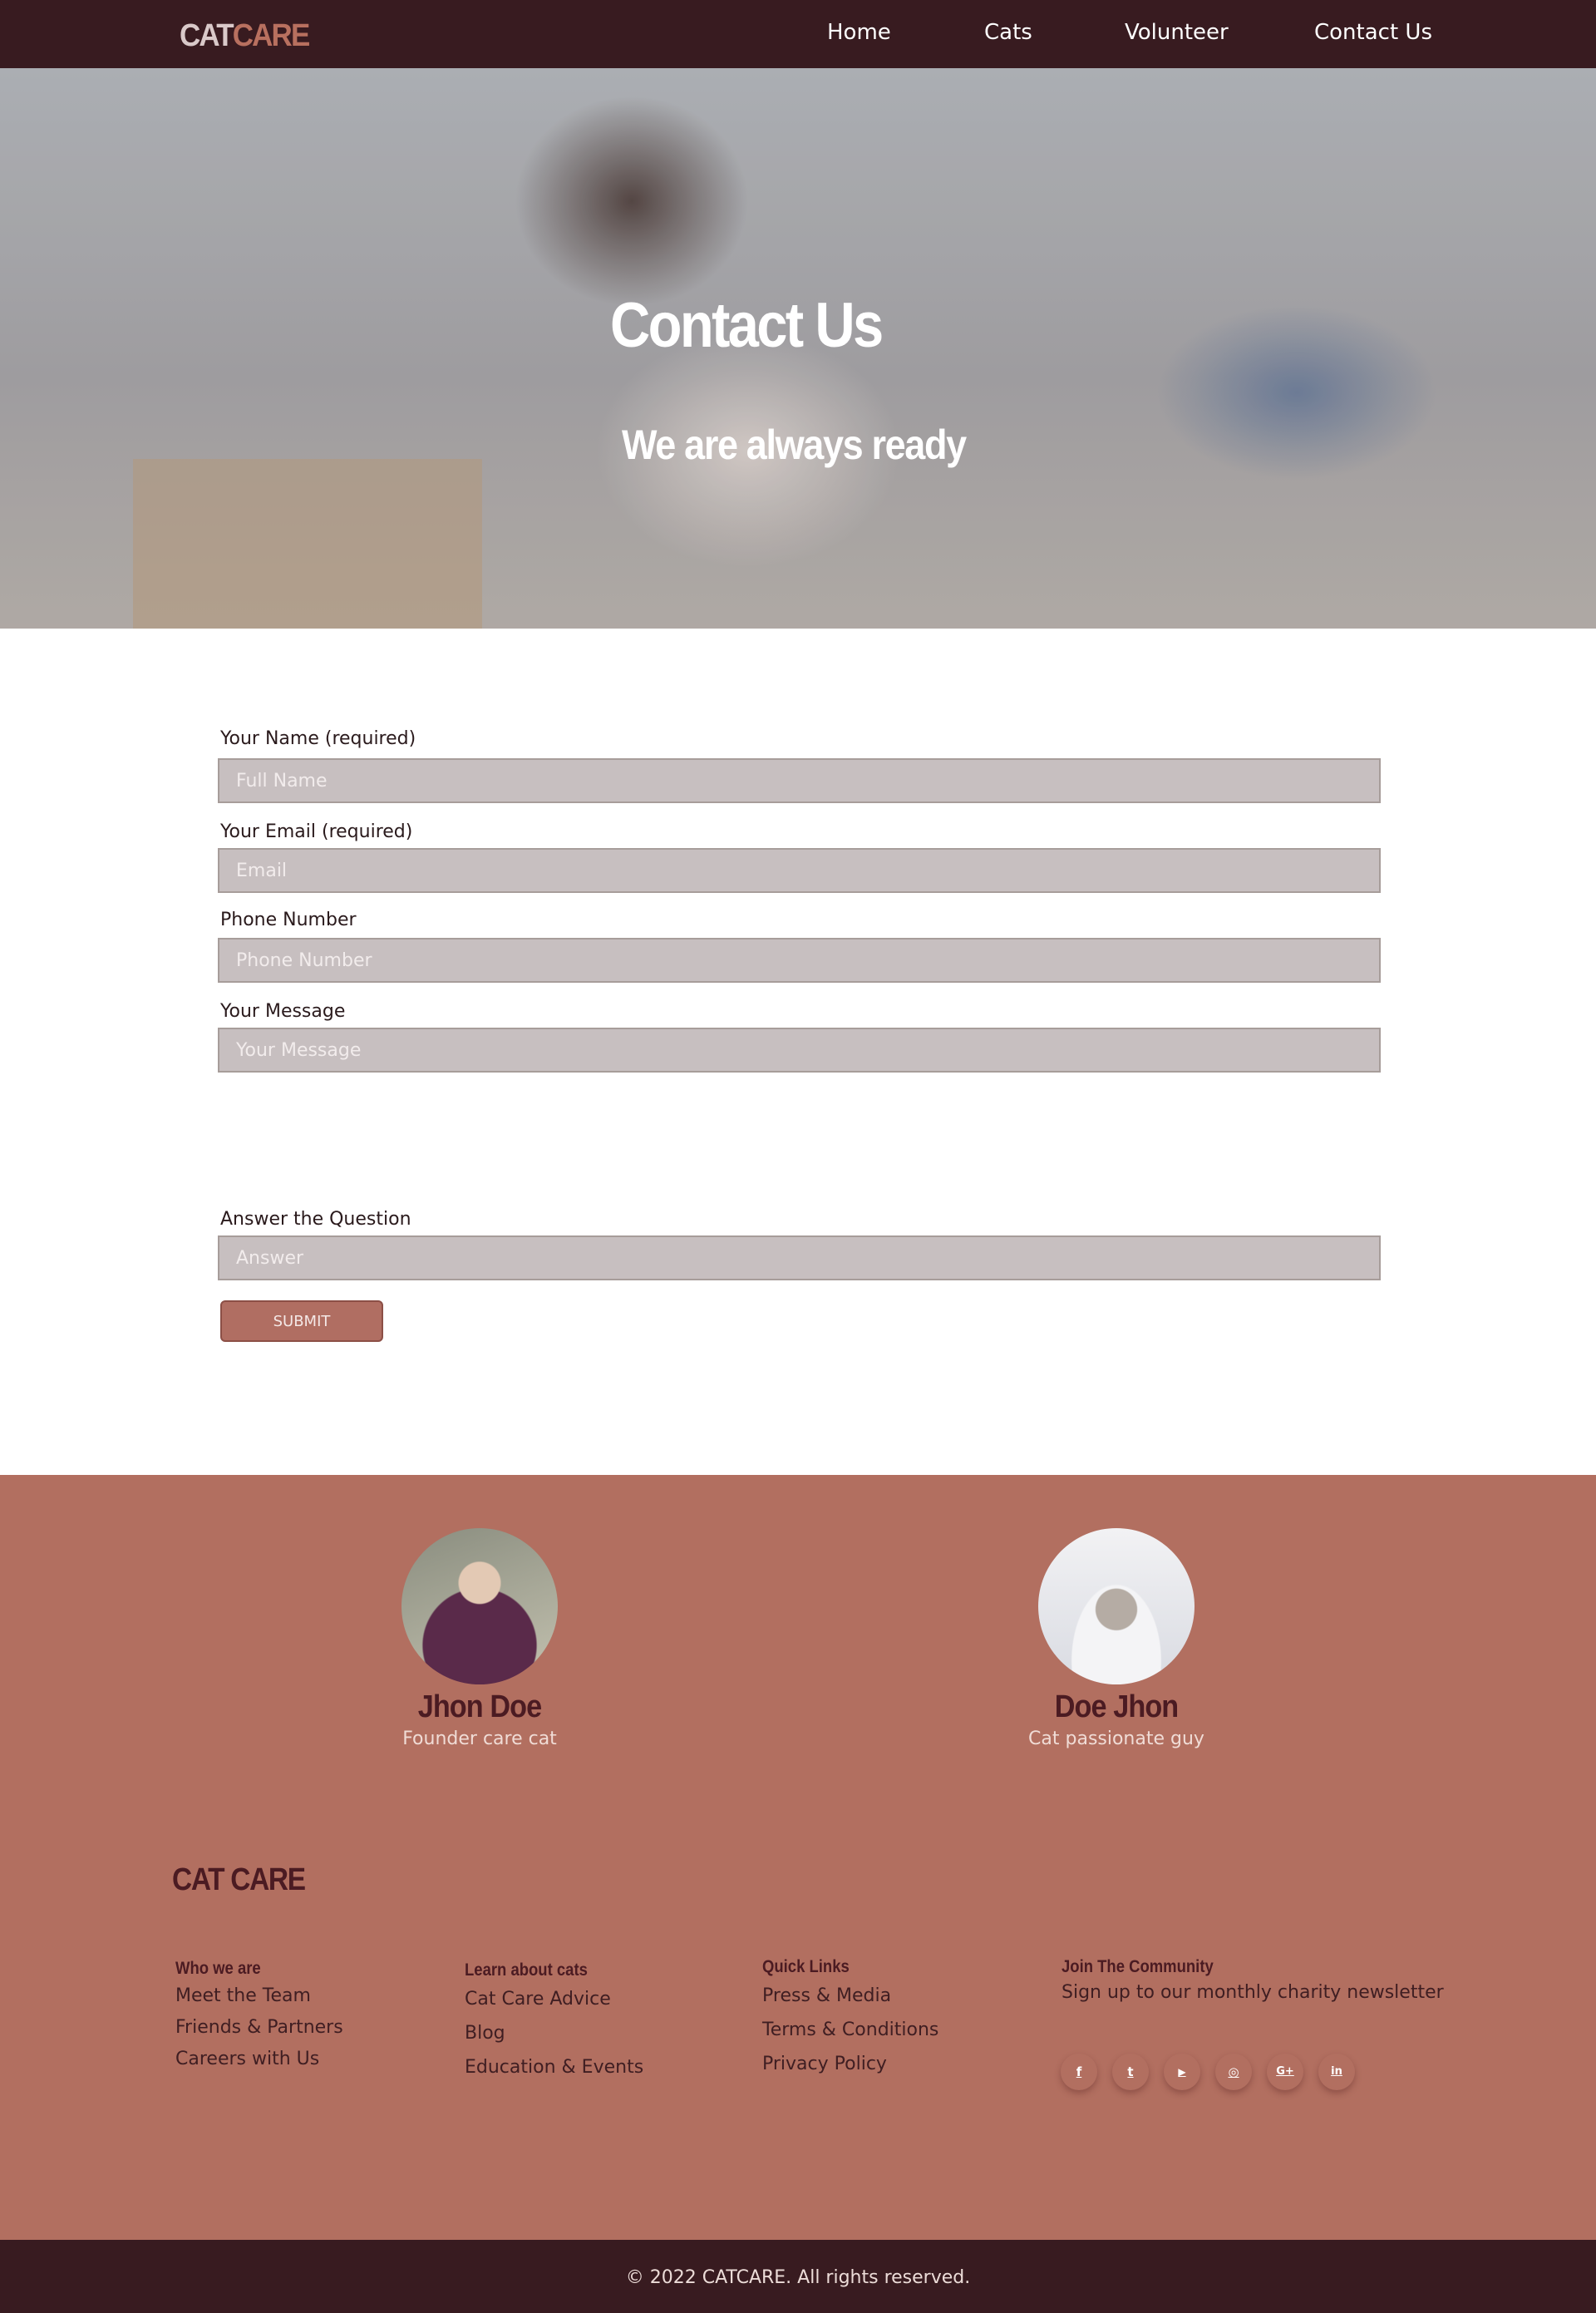 The width and height of the screenshot is (1596, 2313). What do you see at coordinates (239, 1879) in the screenshot?
I see `footer-brand: CAT CARE` at bounding box center [239, 1879].